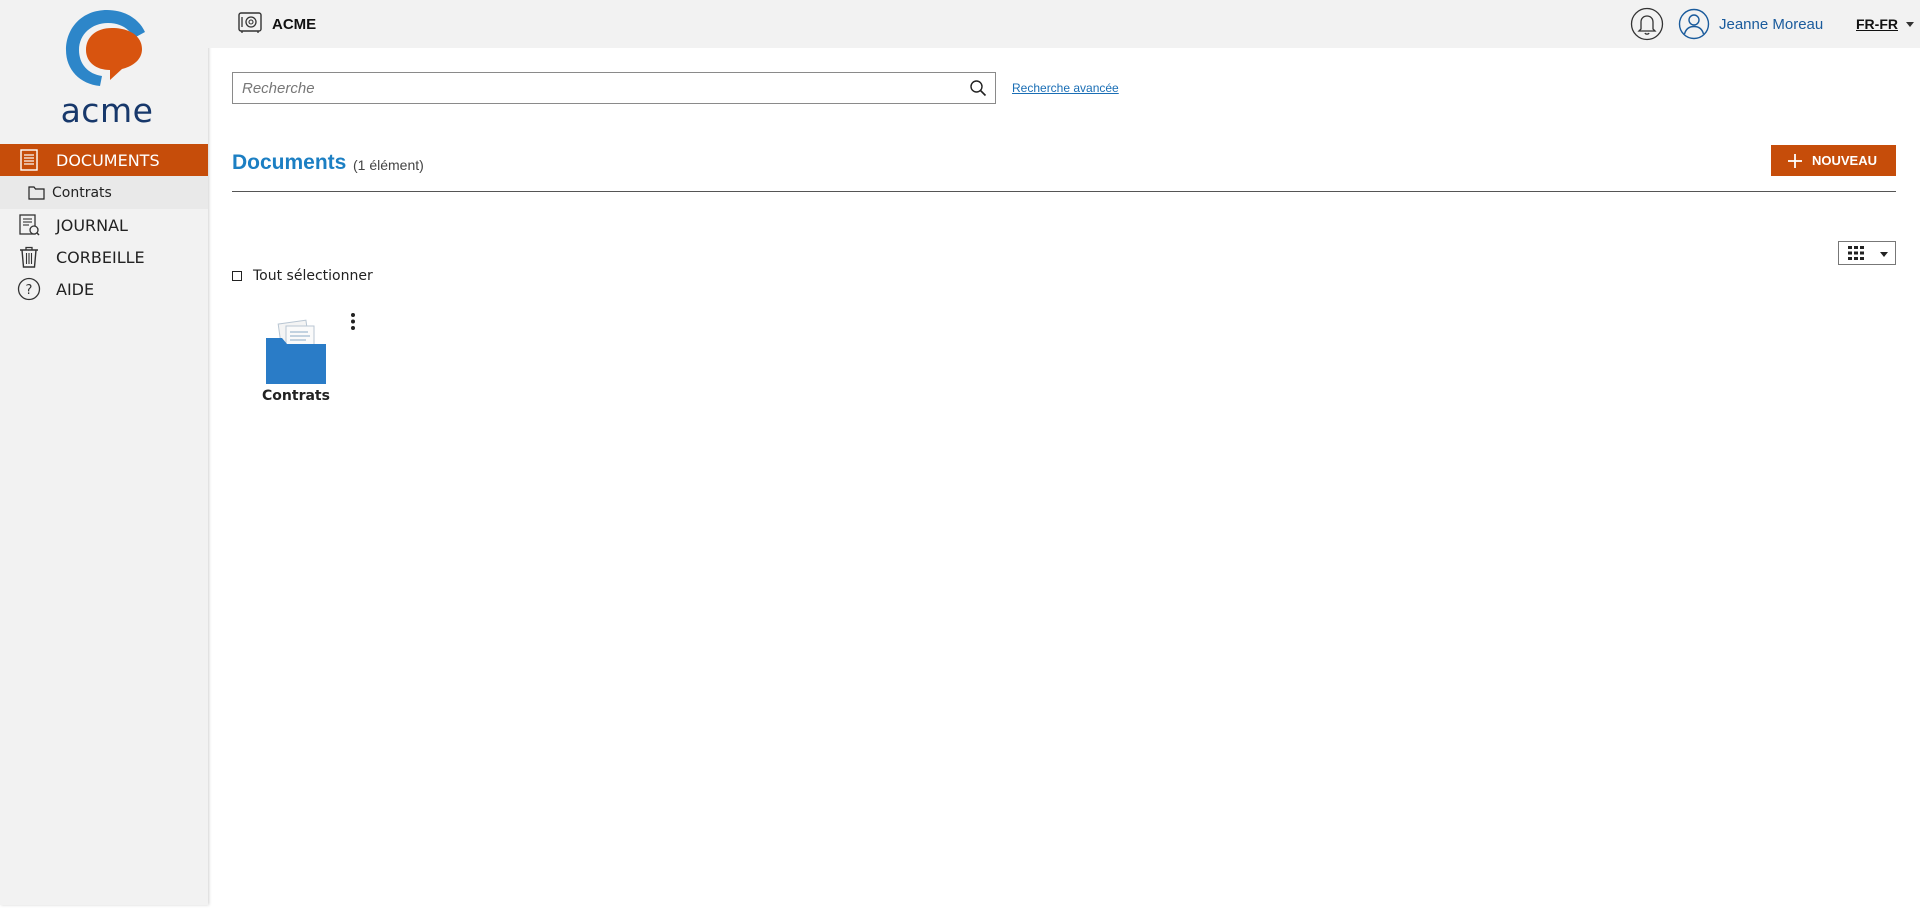 The height and width of the screenshot is (919, 1920). I want to click on trash-icon, so click(29, 257).